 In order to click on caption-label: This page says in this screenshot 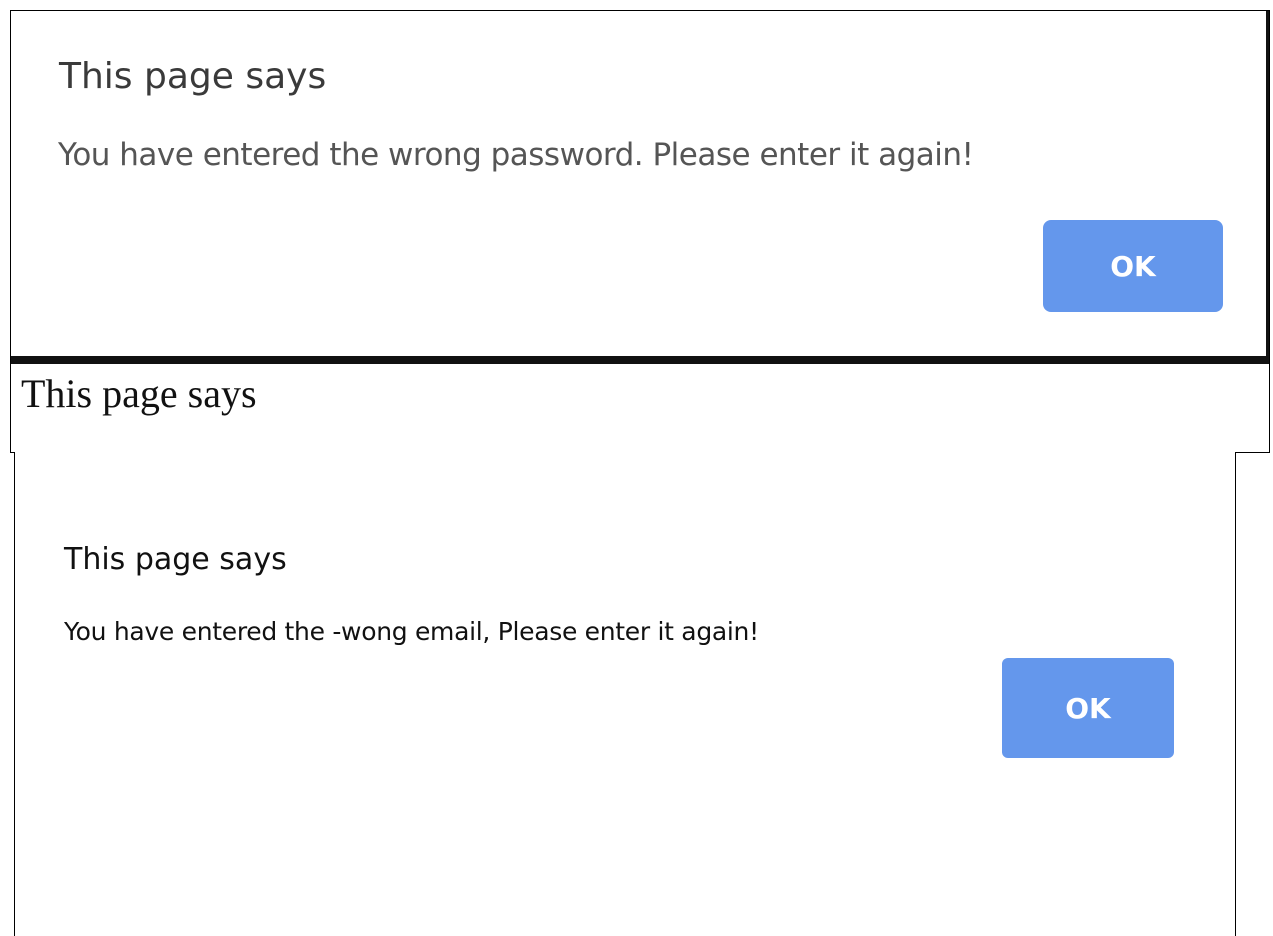, I will do `click(139, 393)`.